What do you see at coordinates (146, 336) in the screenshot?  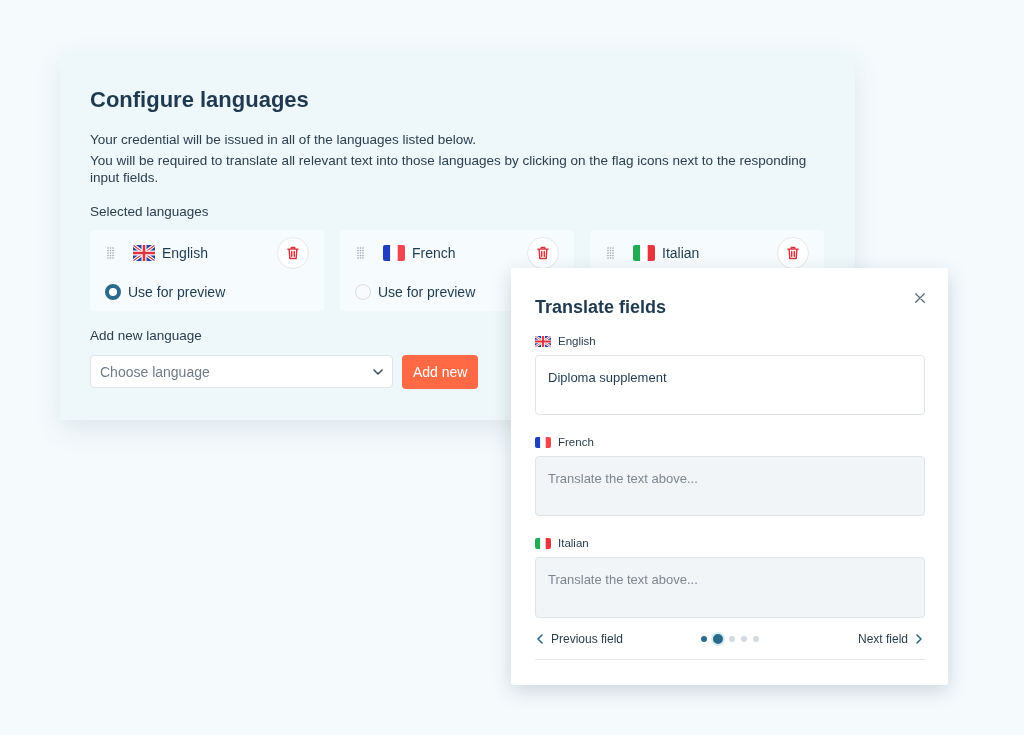 I see `section-label: Add new language` at bounding box center [146, 336].